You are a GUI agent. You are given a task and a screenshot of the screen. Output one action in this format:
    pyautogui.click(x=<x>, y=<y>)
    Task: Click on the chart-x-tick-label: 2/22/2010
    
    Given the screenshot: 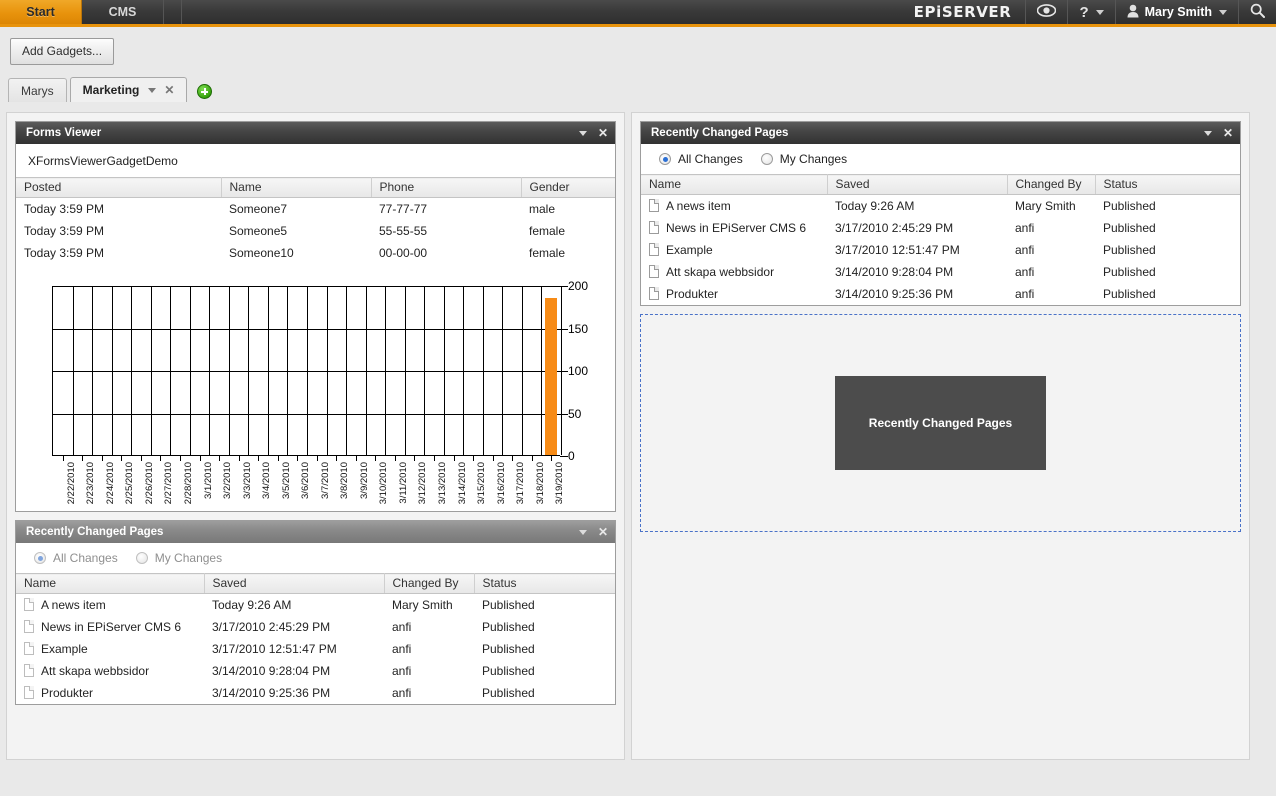 What is the action you would take?
    pyautogui.click(x=71, y=483)
    